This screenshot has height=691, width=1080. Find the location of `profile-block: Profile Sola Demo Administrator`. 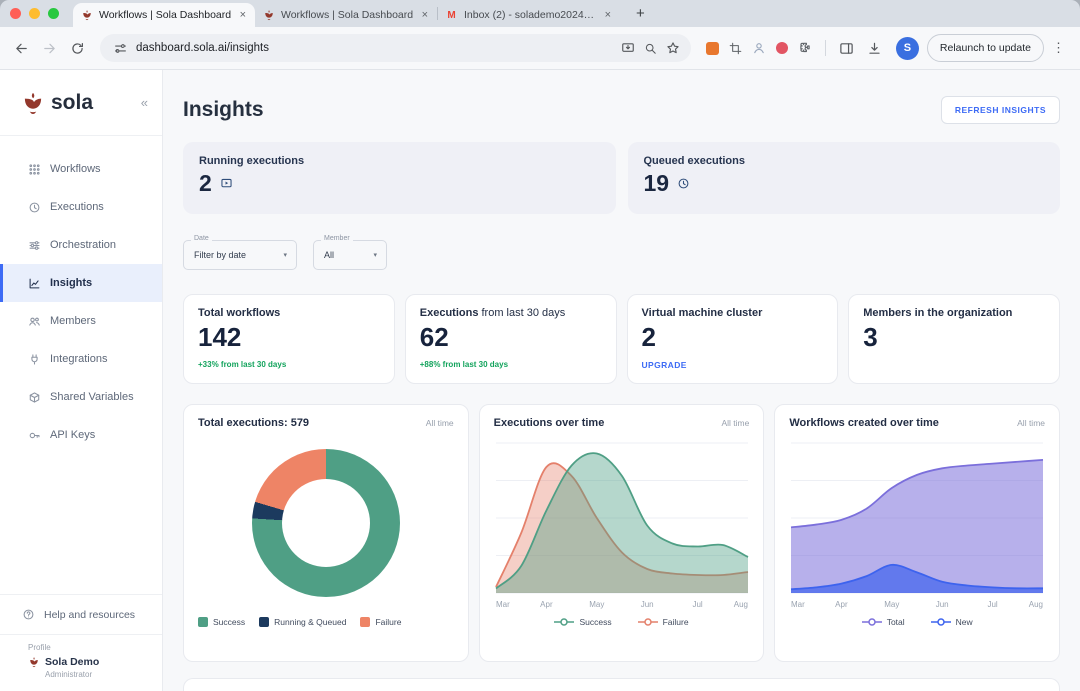

profile-block: Profile Sola Demo Administrator is located at coordinates (81, 662).